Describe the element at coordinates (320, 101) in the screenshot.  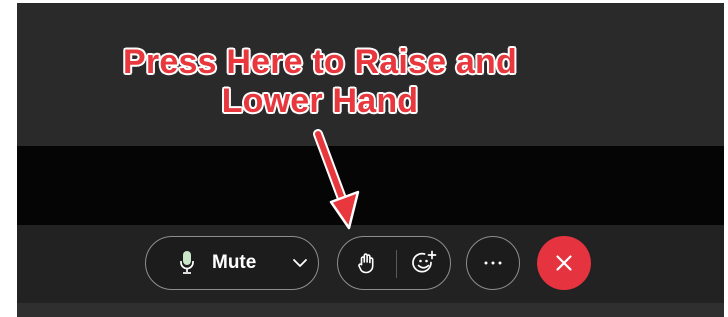
I see `annotation-line-2: Lower Hand` at that location.